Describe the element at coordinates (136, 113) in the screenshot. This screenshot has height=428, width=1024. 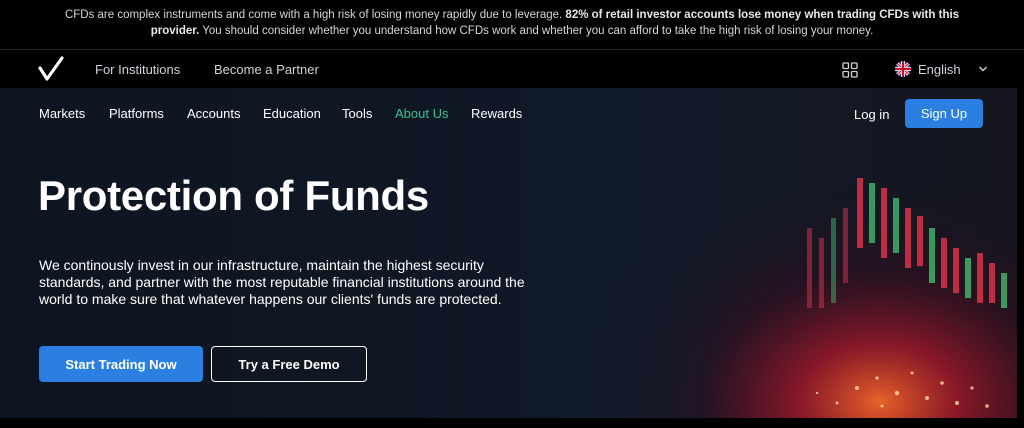
I see `nav-item-platforms: Platforms` at that location.